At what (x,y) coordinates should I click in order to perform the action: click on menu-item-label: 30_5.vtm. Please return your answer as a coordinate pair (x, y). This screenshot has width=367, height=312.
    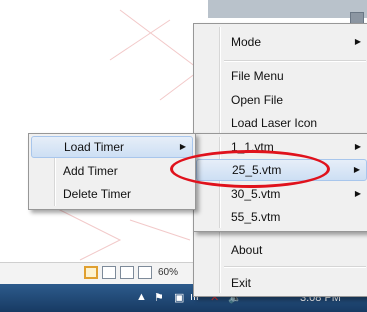
    Looking at the image, I should click on (256, 194).